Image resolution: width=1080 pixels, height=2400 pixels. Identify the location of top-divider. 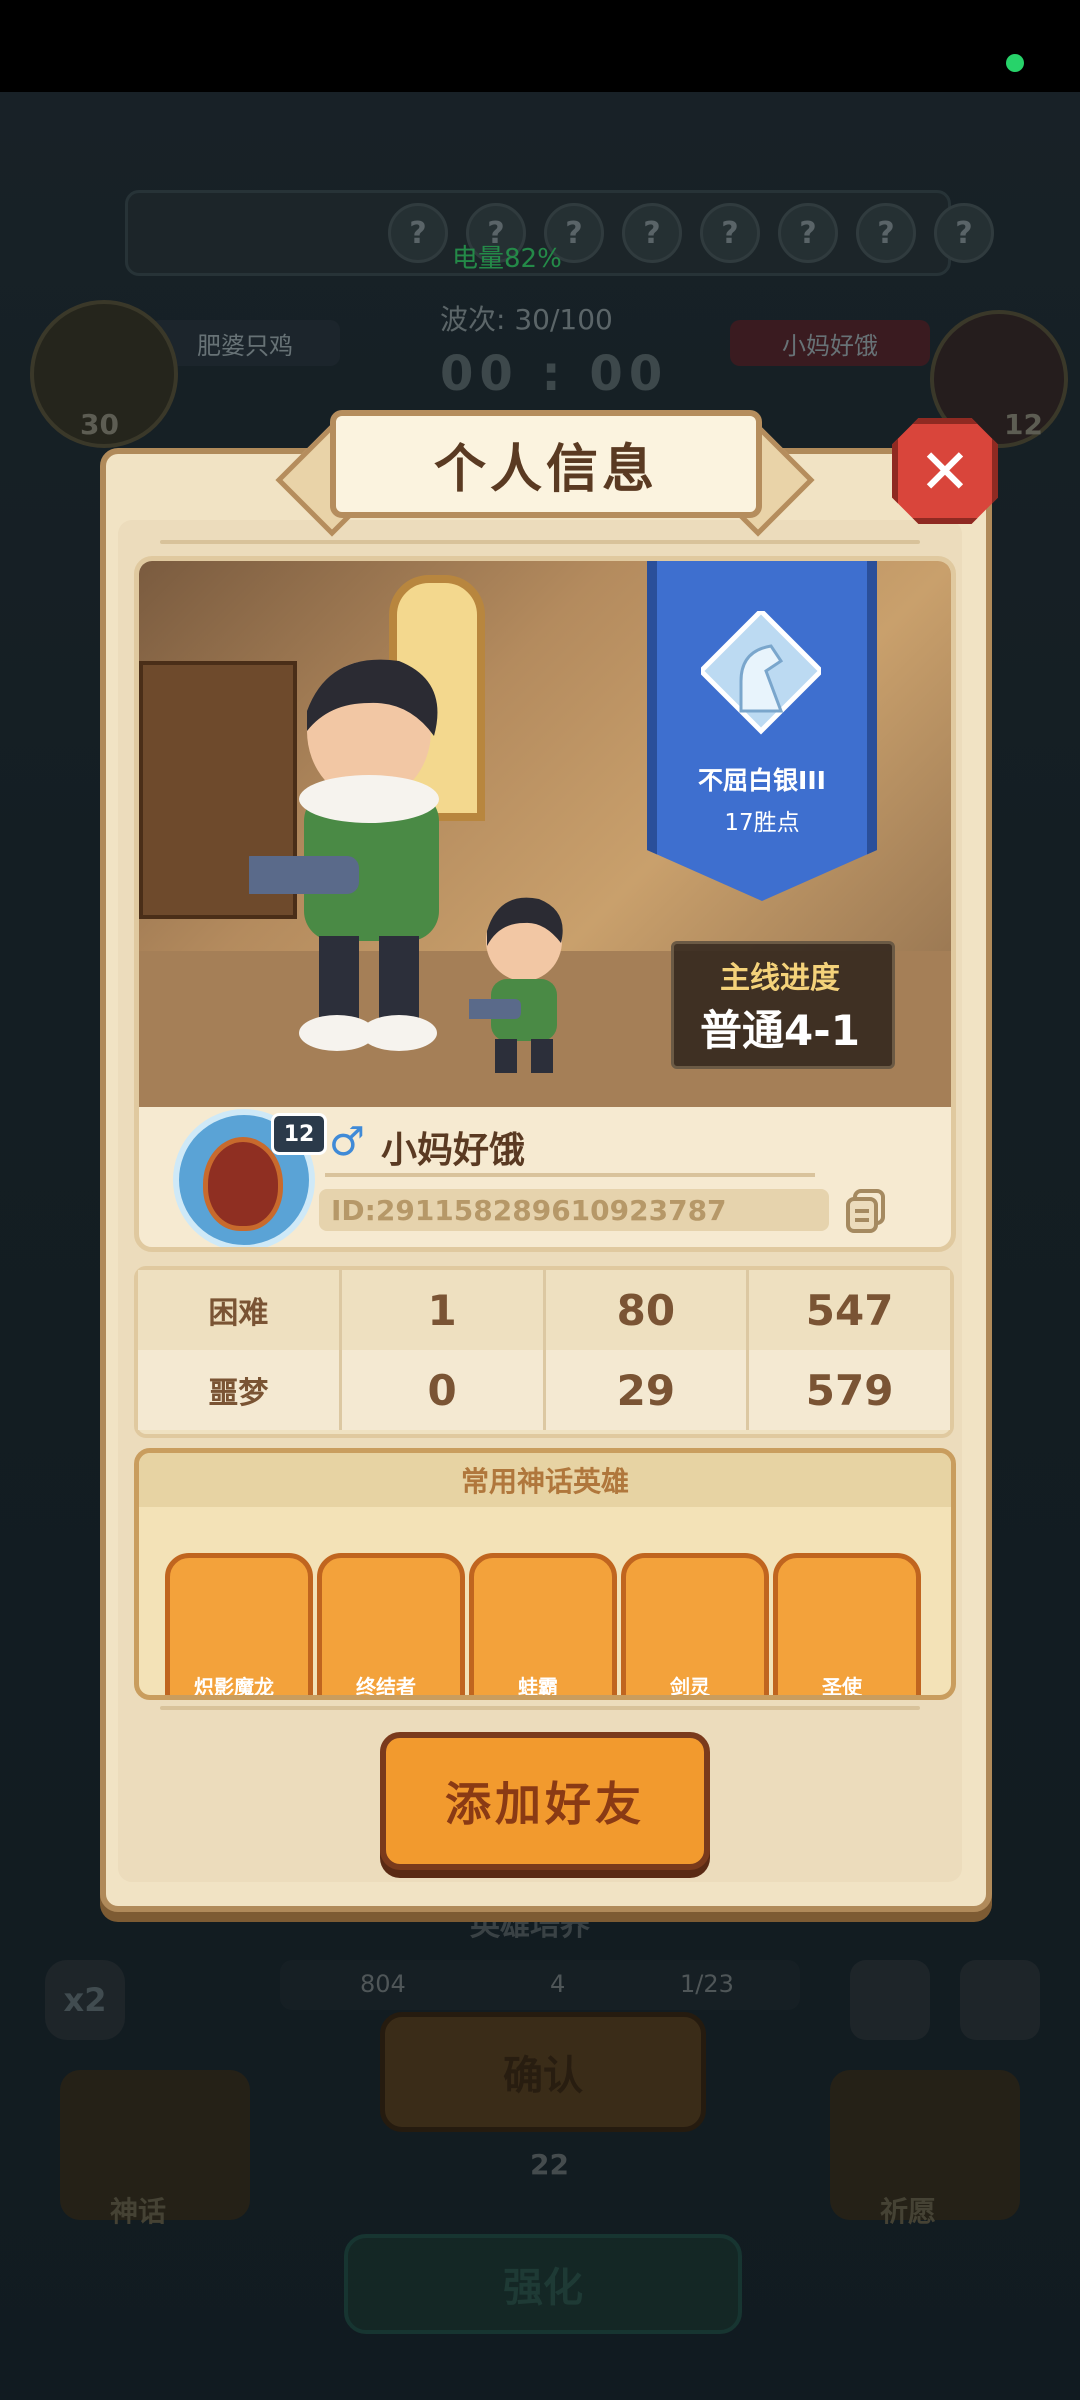
(540, 542).